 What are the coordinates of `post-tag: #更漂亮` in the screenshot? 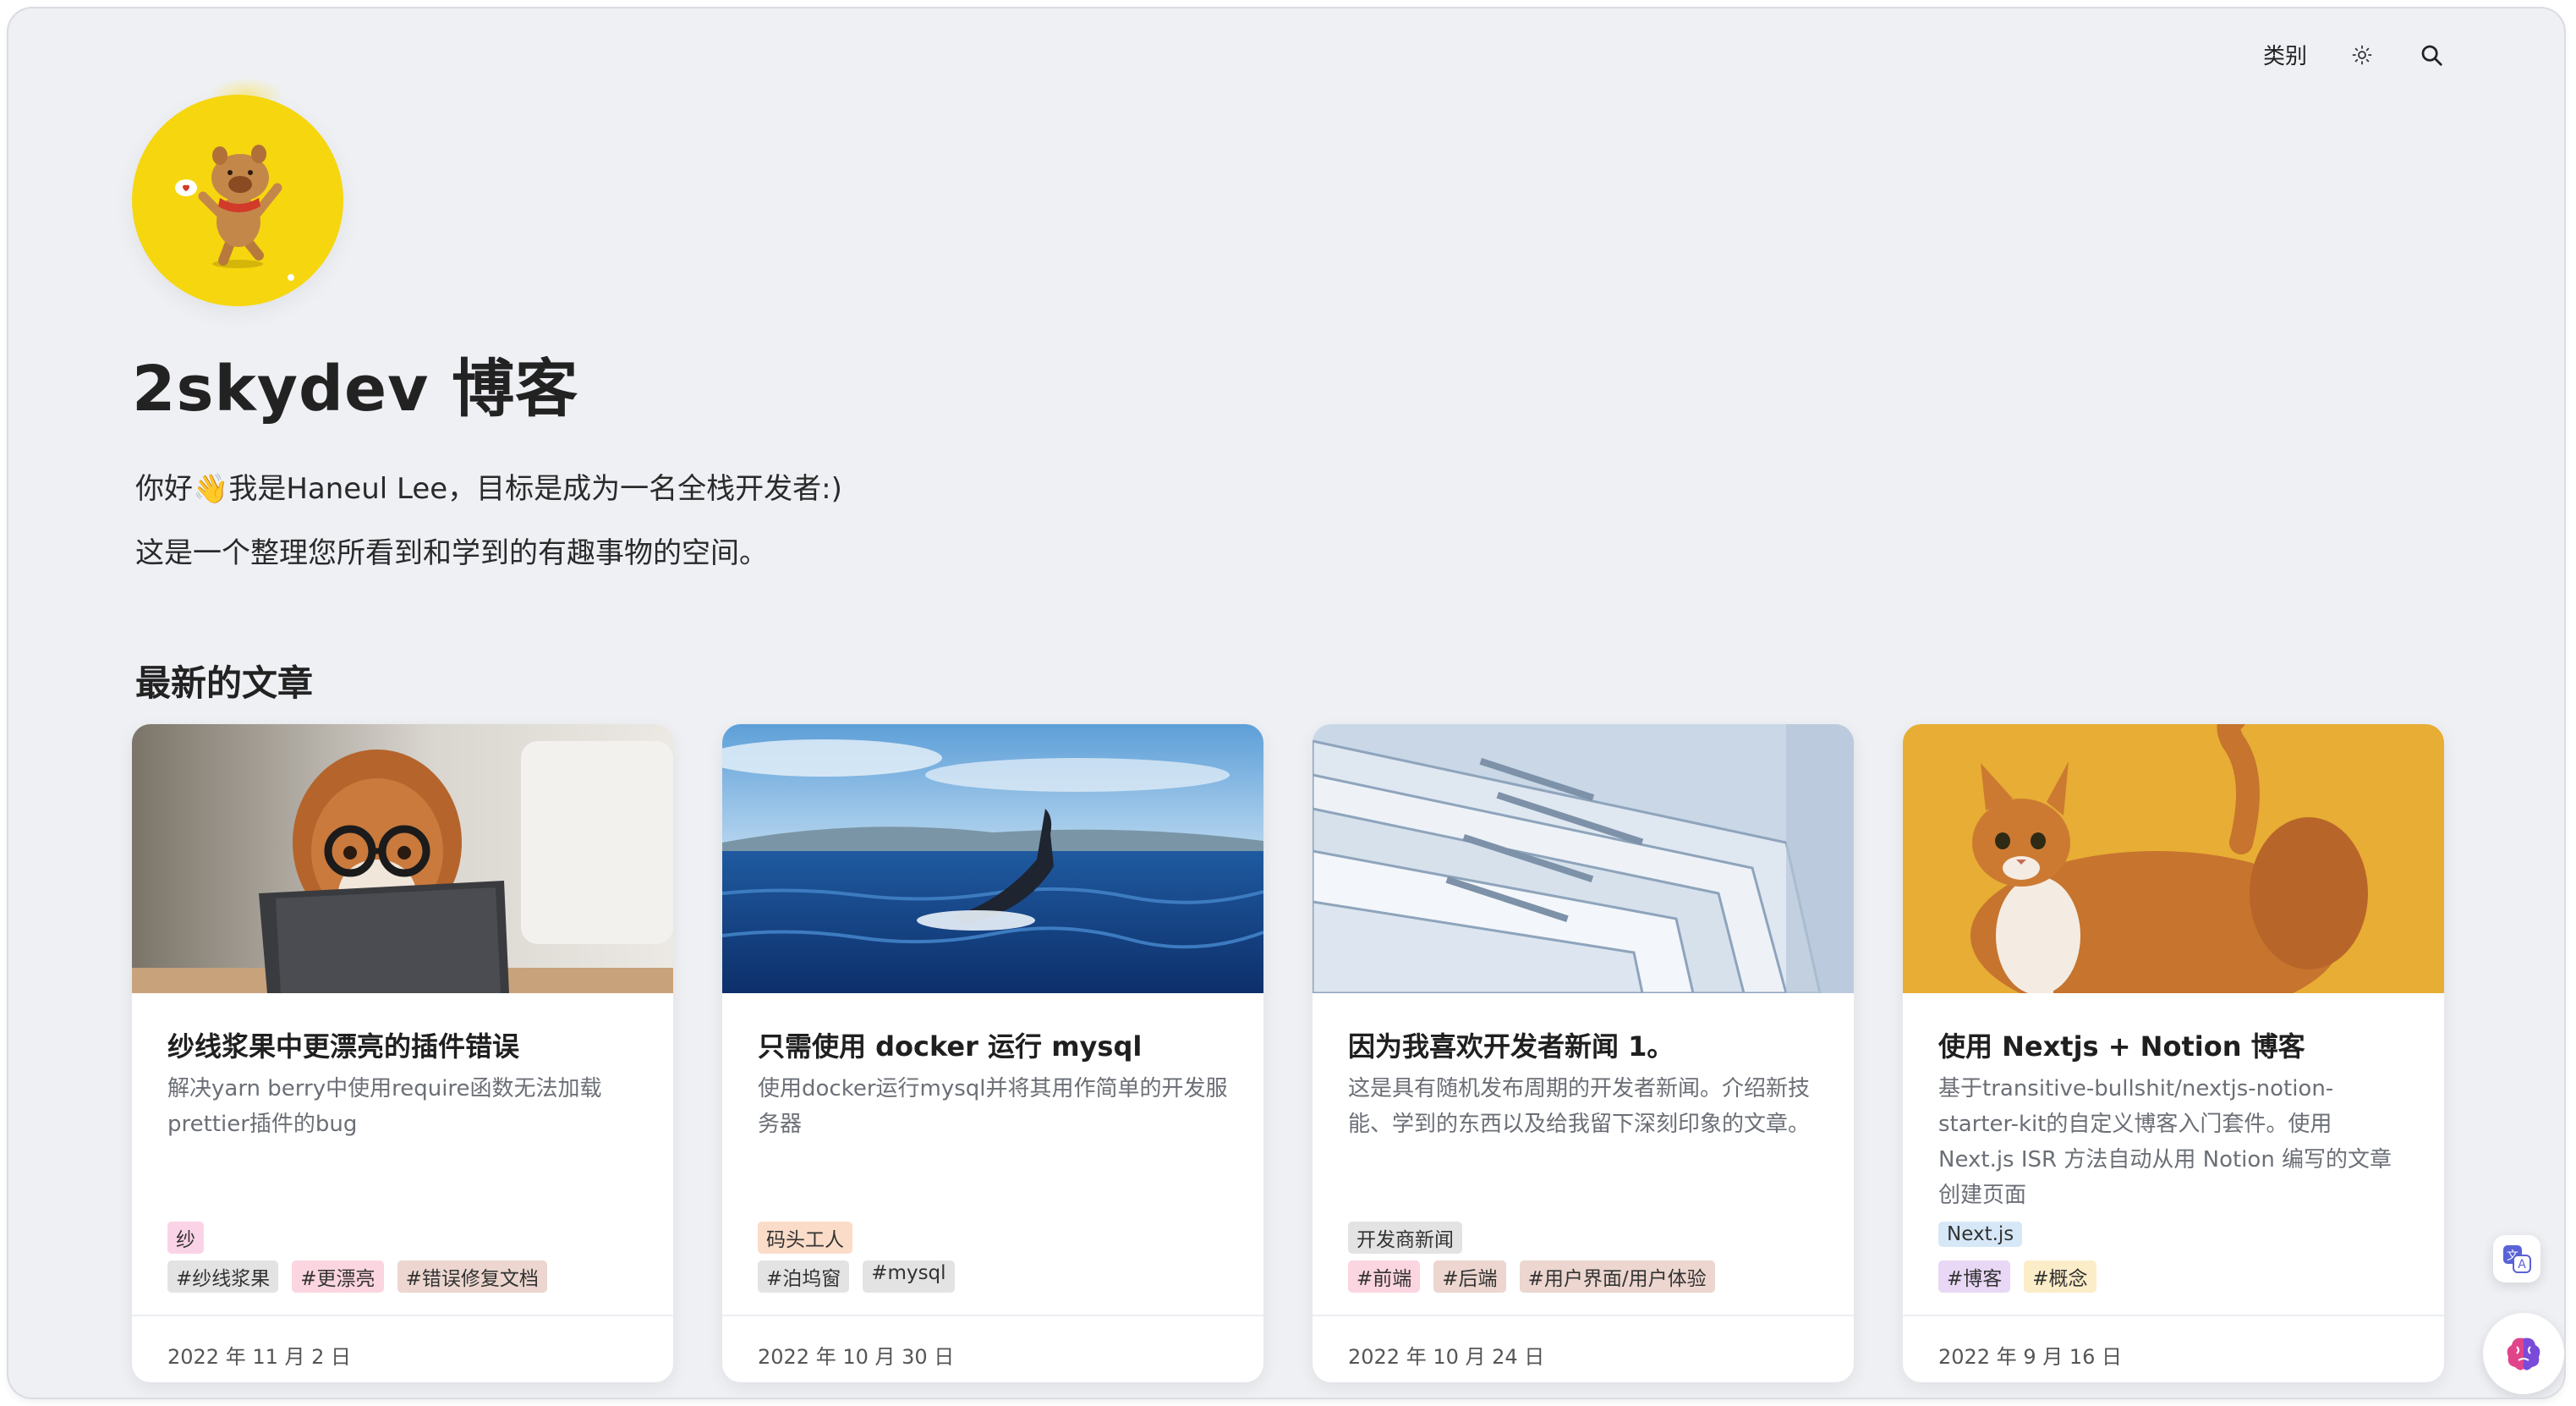 It's located at (338, 1276).